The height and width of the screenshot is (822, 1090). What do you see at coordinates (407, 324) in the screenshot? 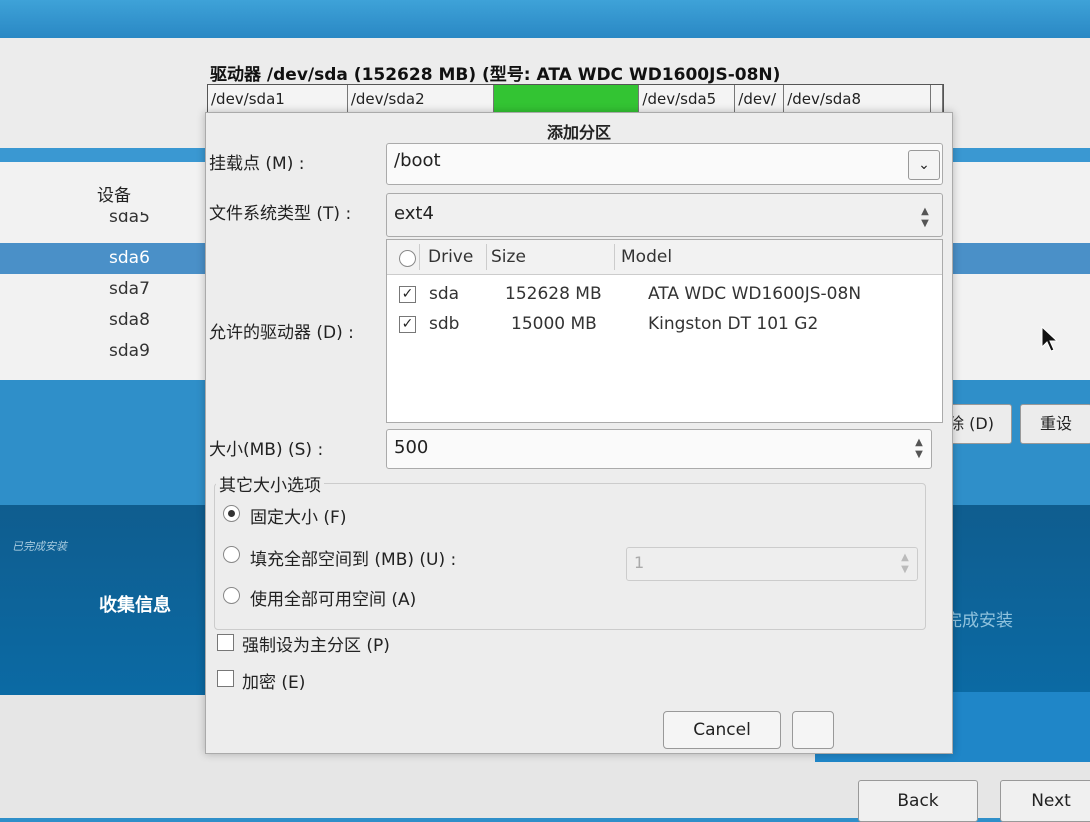
I see `drive-checkbox-sdb: ✓` at bounding box center [407, 324].